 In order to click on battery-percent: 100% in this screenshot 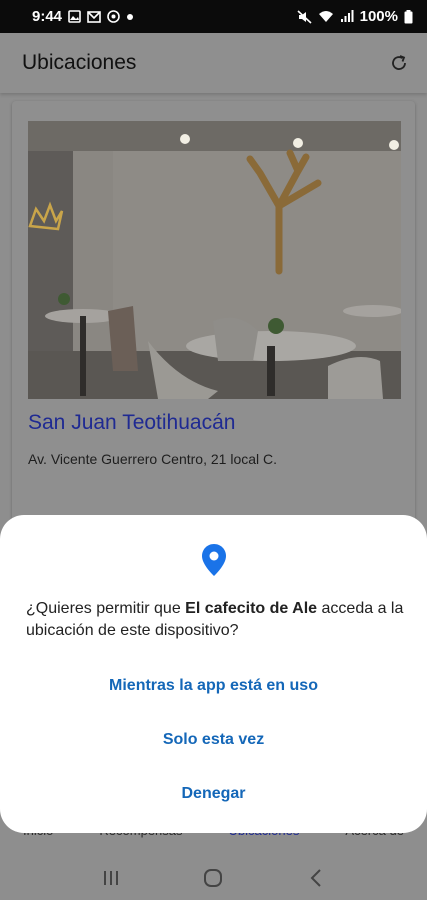, I will do `click(378, 16)`.